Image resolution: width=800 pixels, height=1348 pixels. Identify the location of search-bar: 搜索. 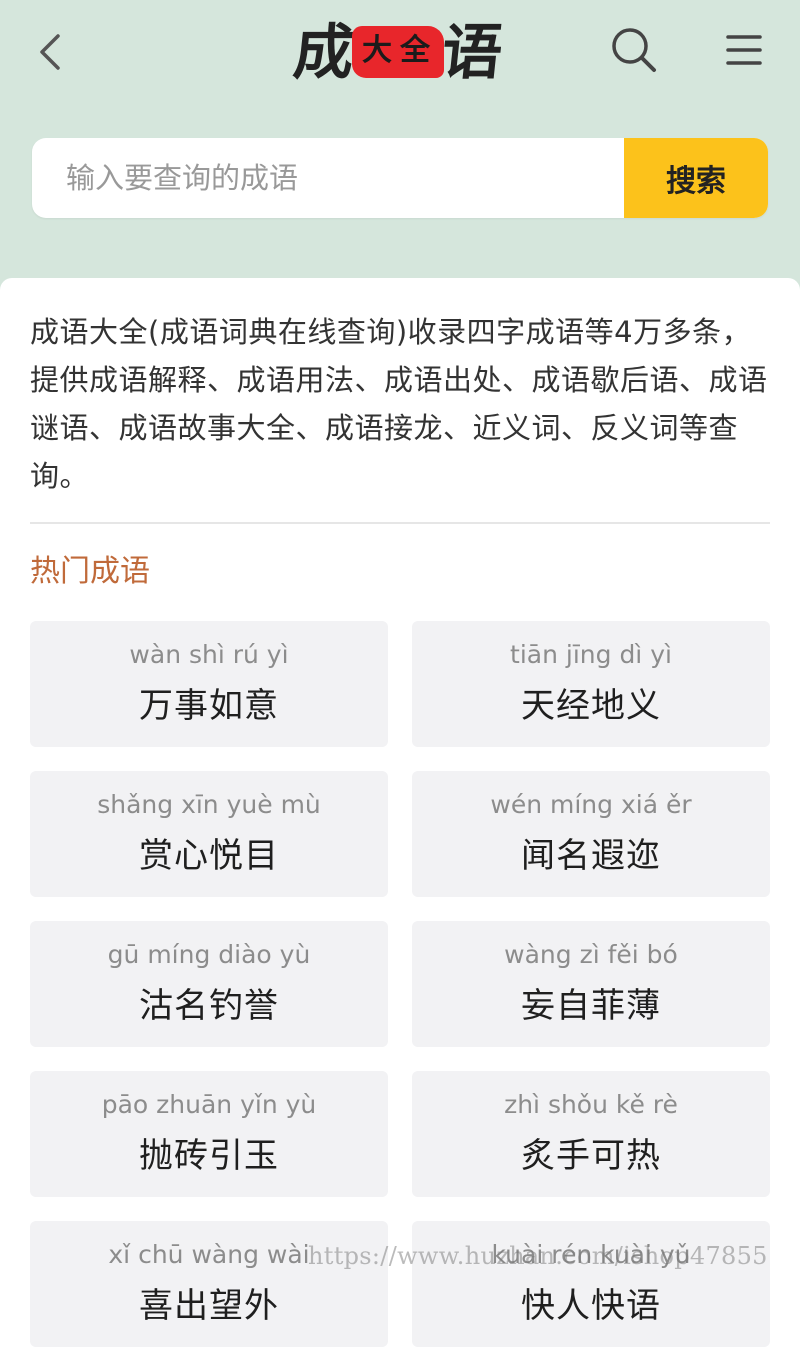
(400, 178).